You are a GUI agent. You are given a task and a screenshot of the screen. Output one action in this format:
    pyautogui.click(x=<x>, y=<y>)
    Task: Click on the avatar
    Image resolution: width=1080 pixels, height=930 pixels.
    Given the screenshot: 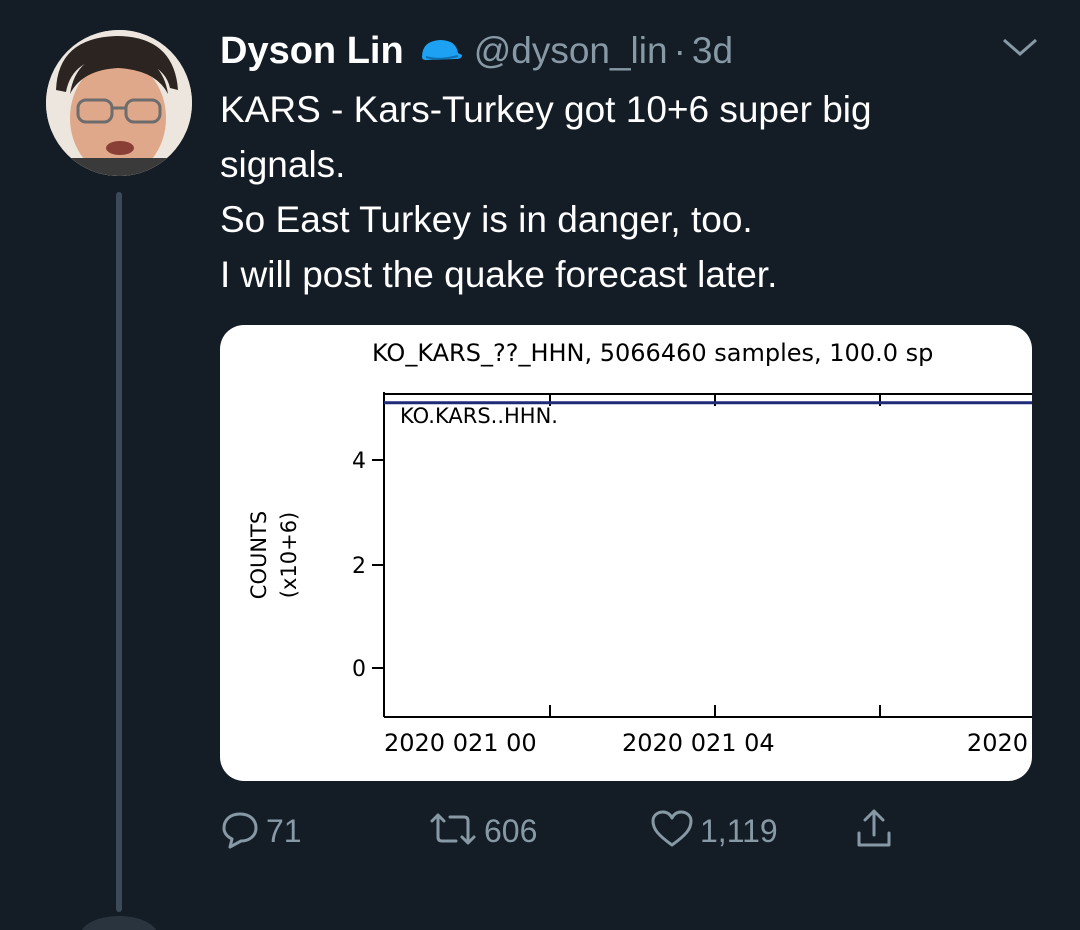 What is the action you would take?
    pyautogui.click(x=119, y=103)
    